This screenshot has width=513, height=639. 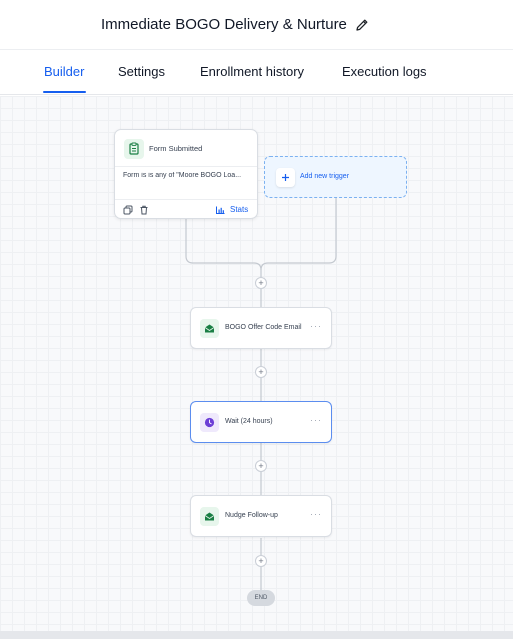 What do you see at coordinates (362, 25) in the screenshot?
I see `pencil-icon` at bounding box center [362, 25].